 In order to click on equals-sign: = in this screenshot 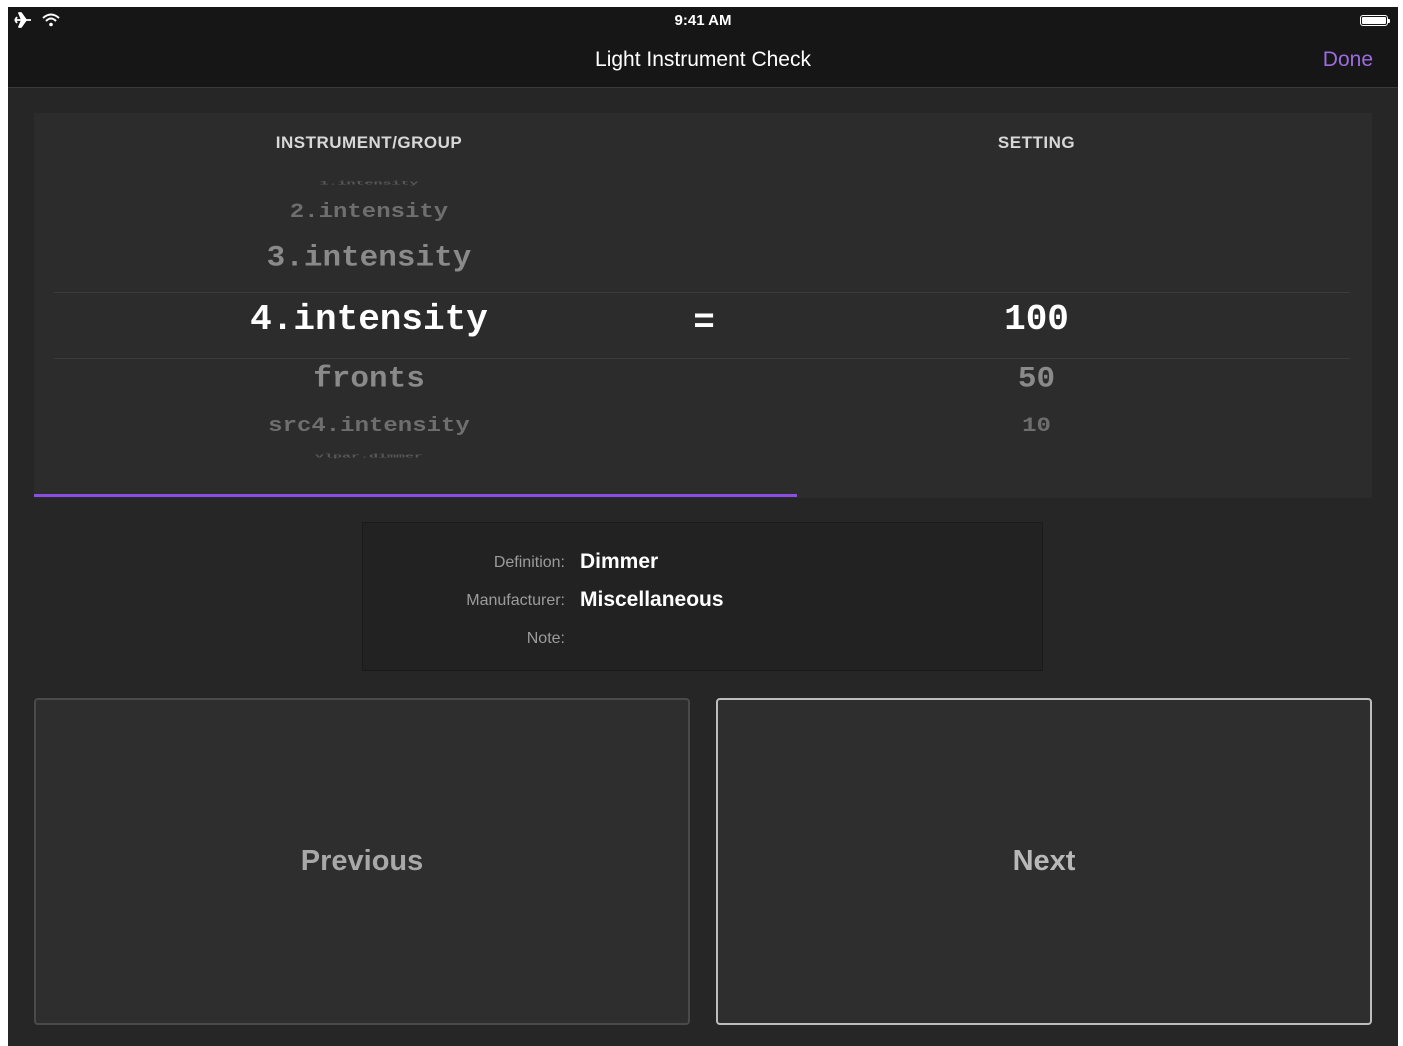, I will do `click(704, 322)`.